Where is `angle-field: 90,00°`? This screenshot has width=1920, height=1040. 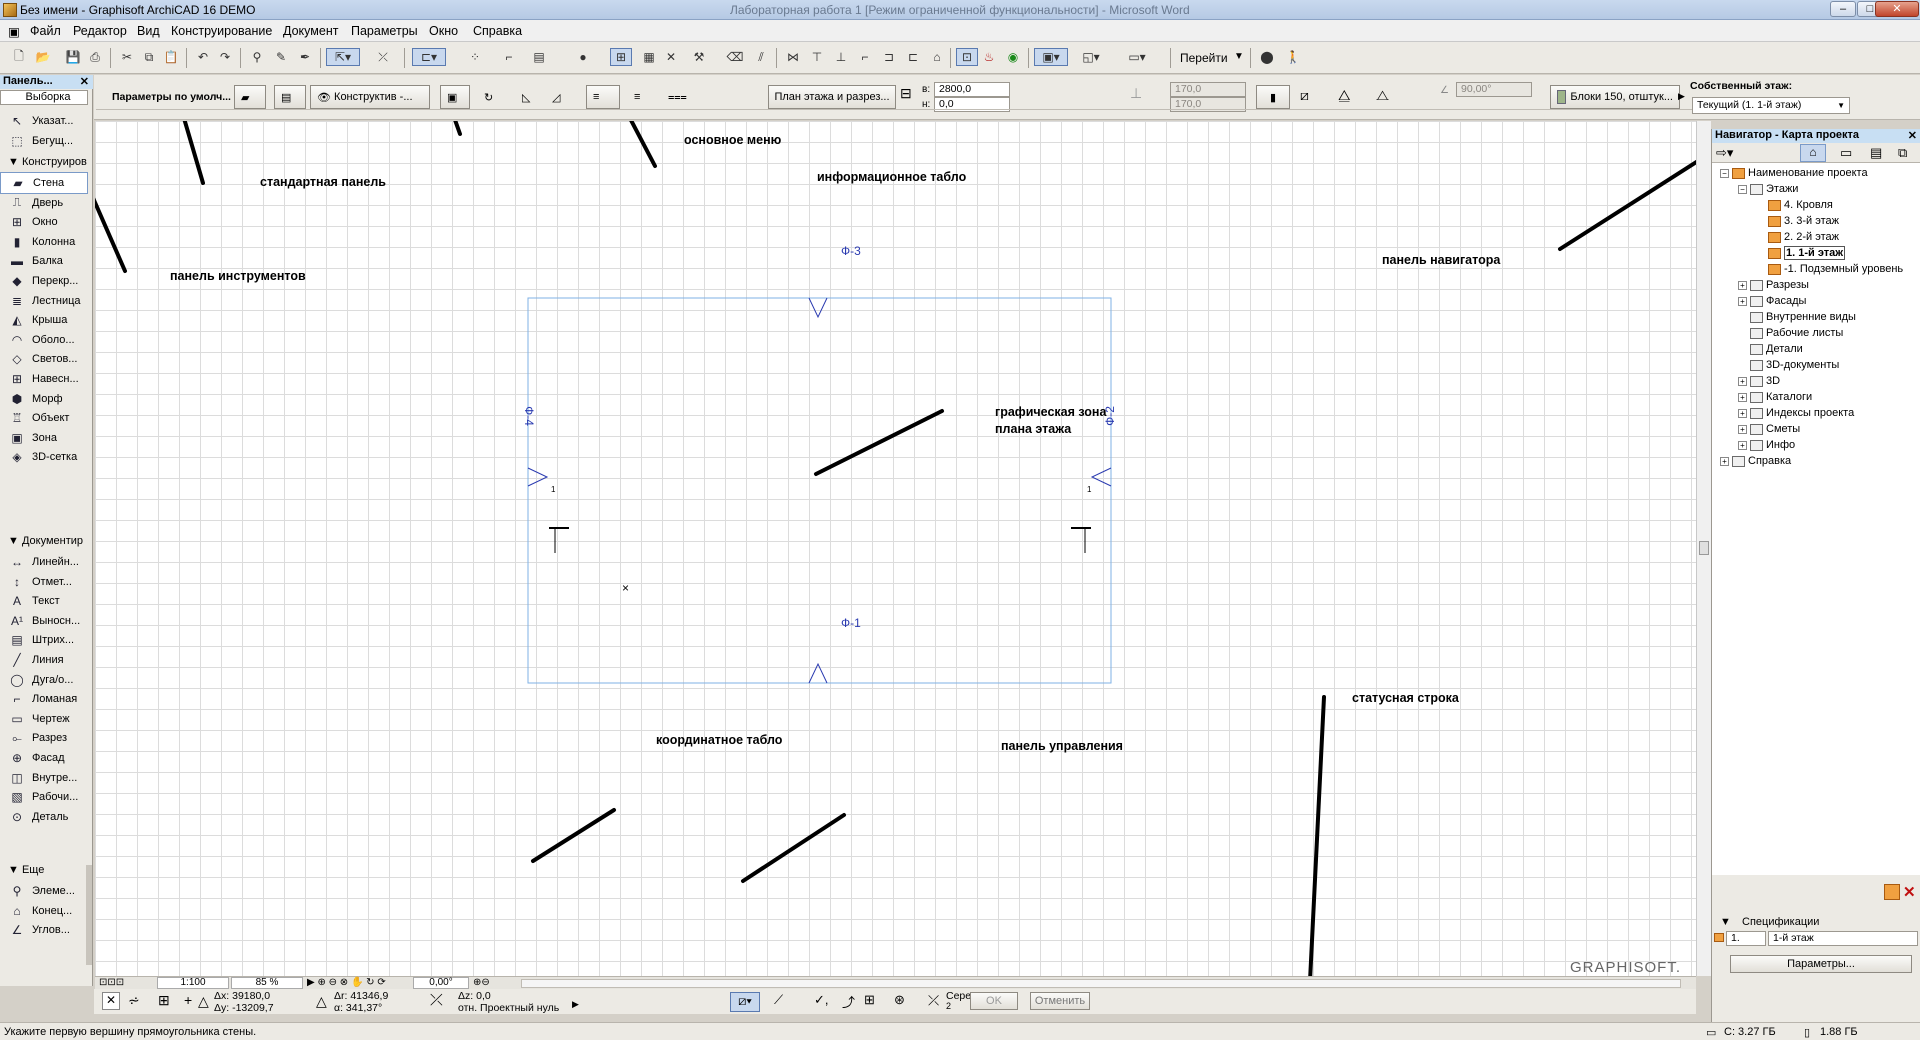 angle-field: 90,00° is located at coordinates (1494, 89).